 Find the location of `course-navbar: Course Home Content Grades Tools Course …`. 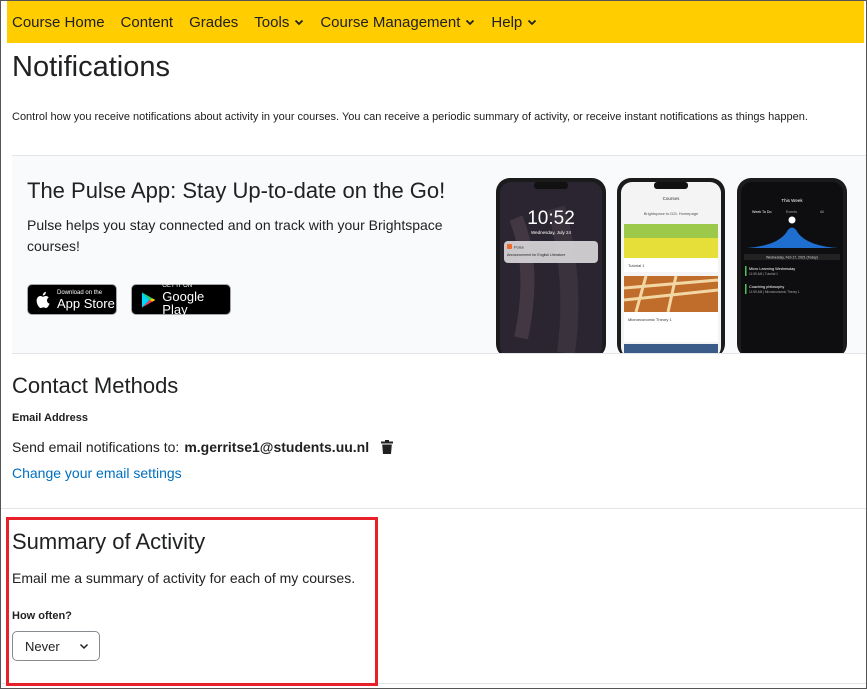

course-navbar: Course Home Content Grades Tools Course … is located at coordinates (435, 22).